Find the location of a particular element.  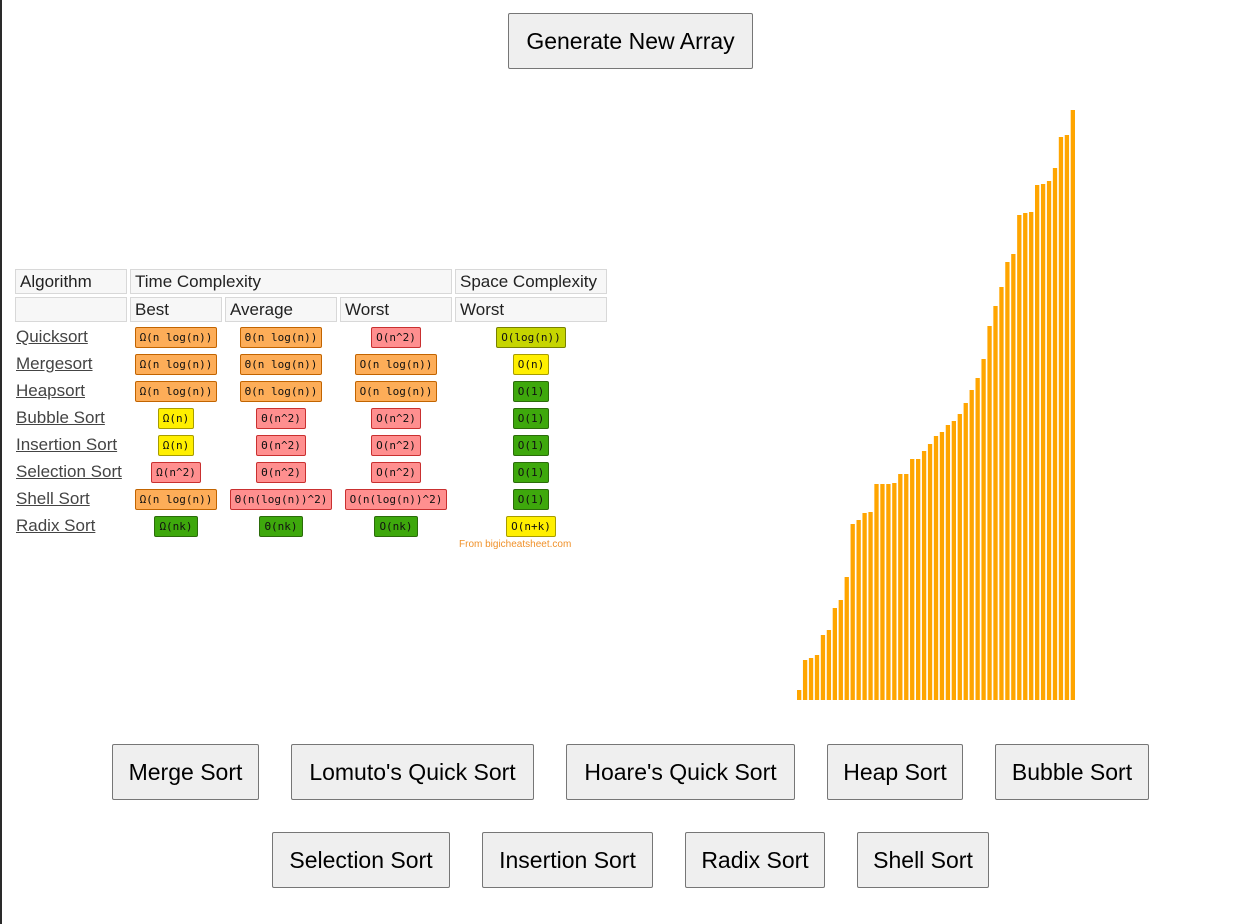

merge-sort-button: Merge Sort is located at coordinates (185, 772).